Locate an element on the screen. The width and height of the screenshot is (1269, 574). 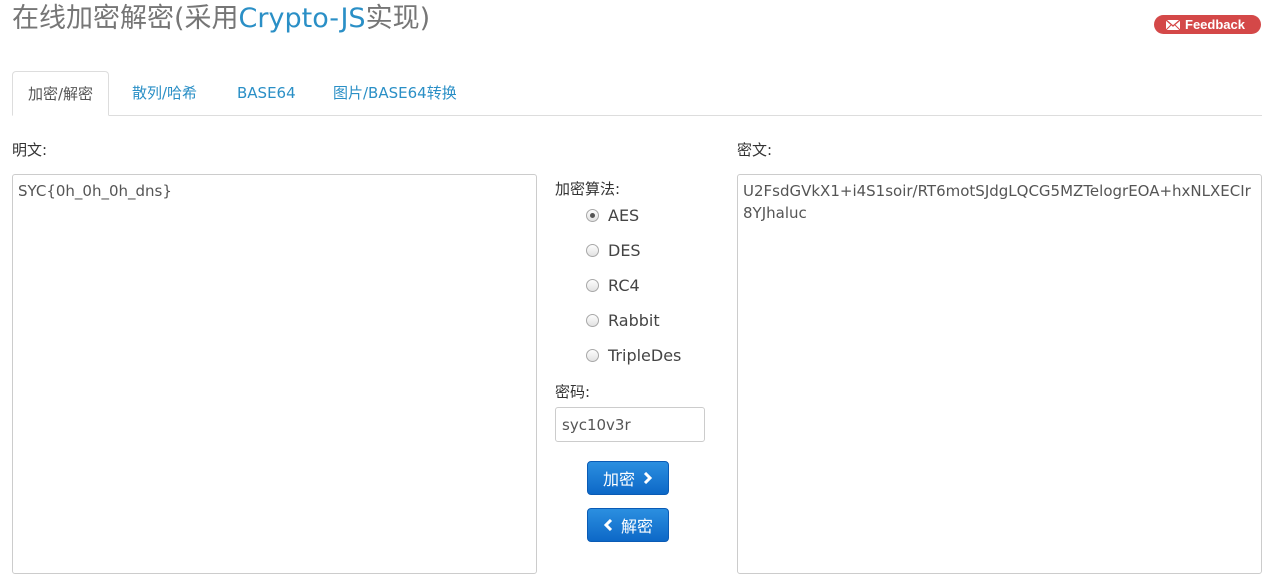
ciphertext-label: 密文: is located at coordinates (755, 150).